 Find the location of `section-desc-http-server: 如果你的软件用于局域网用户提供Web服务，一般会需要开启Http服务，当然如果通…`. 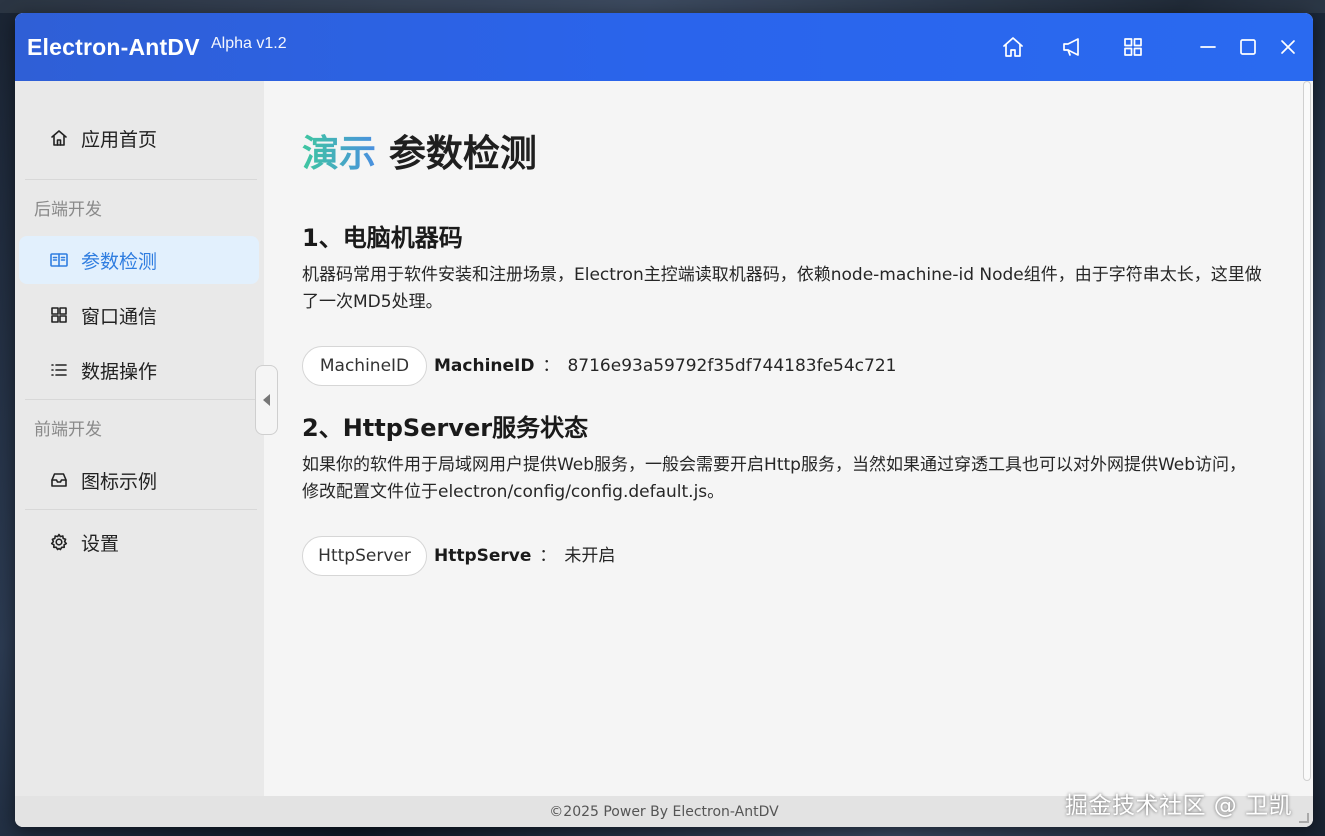

section-desc-http-server: 如果你的软件用于局域网用户提供Web服务，一般会需要开启Http服务，当然如果通… is located at coordinates (774, 478).